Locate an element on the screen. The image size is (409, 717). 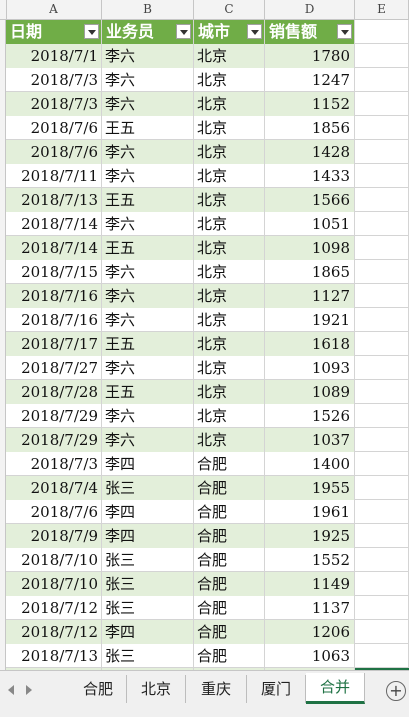
header-amount-cell: 销售额 is located at coordinates (310, 32).